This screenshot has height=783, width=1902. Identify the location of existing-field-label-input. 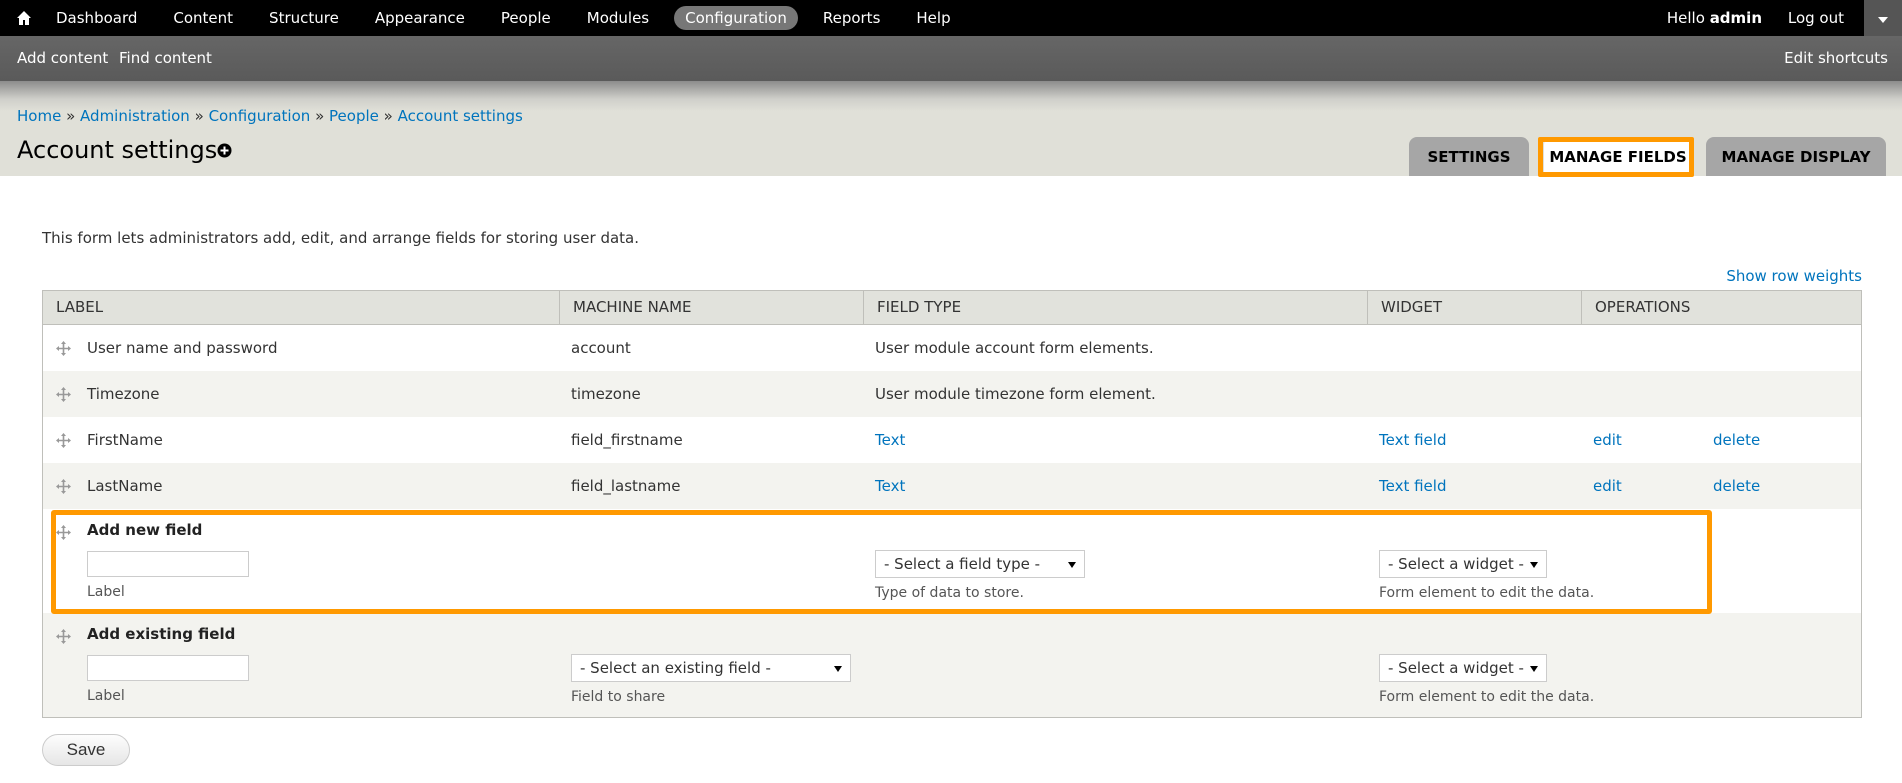
(168, 668).